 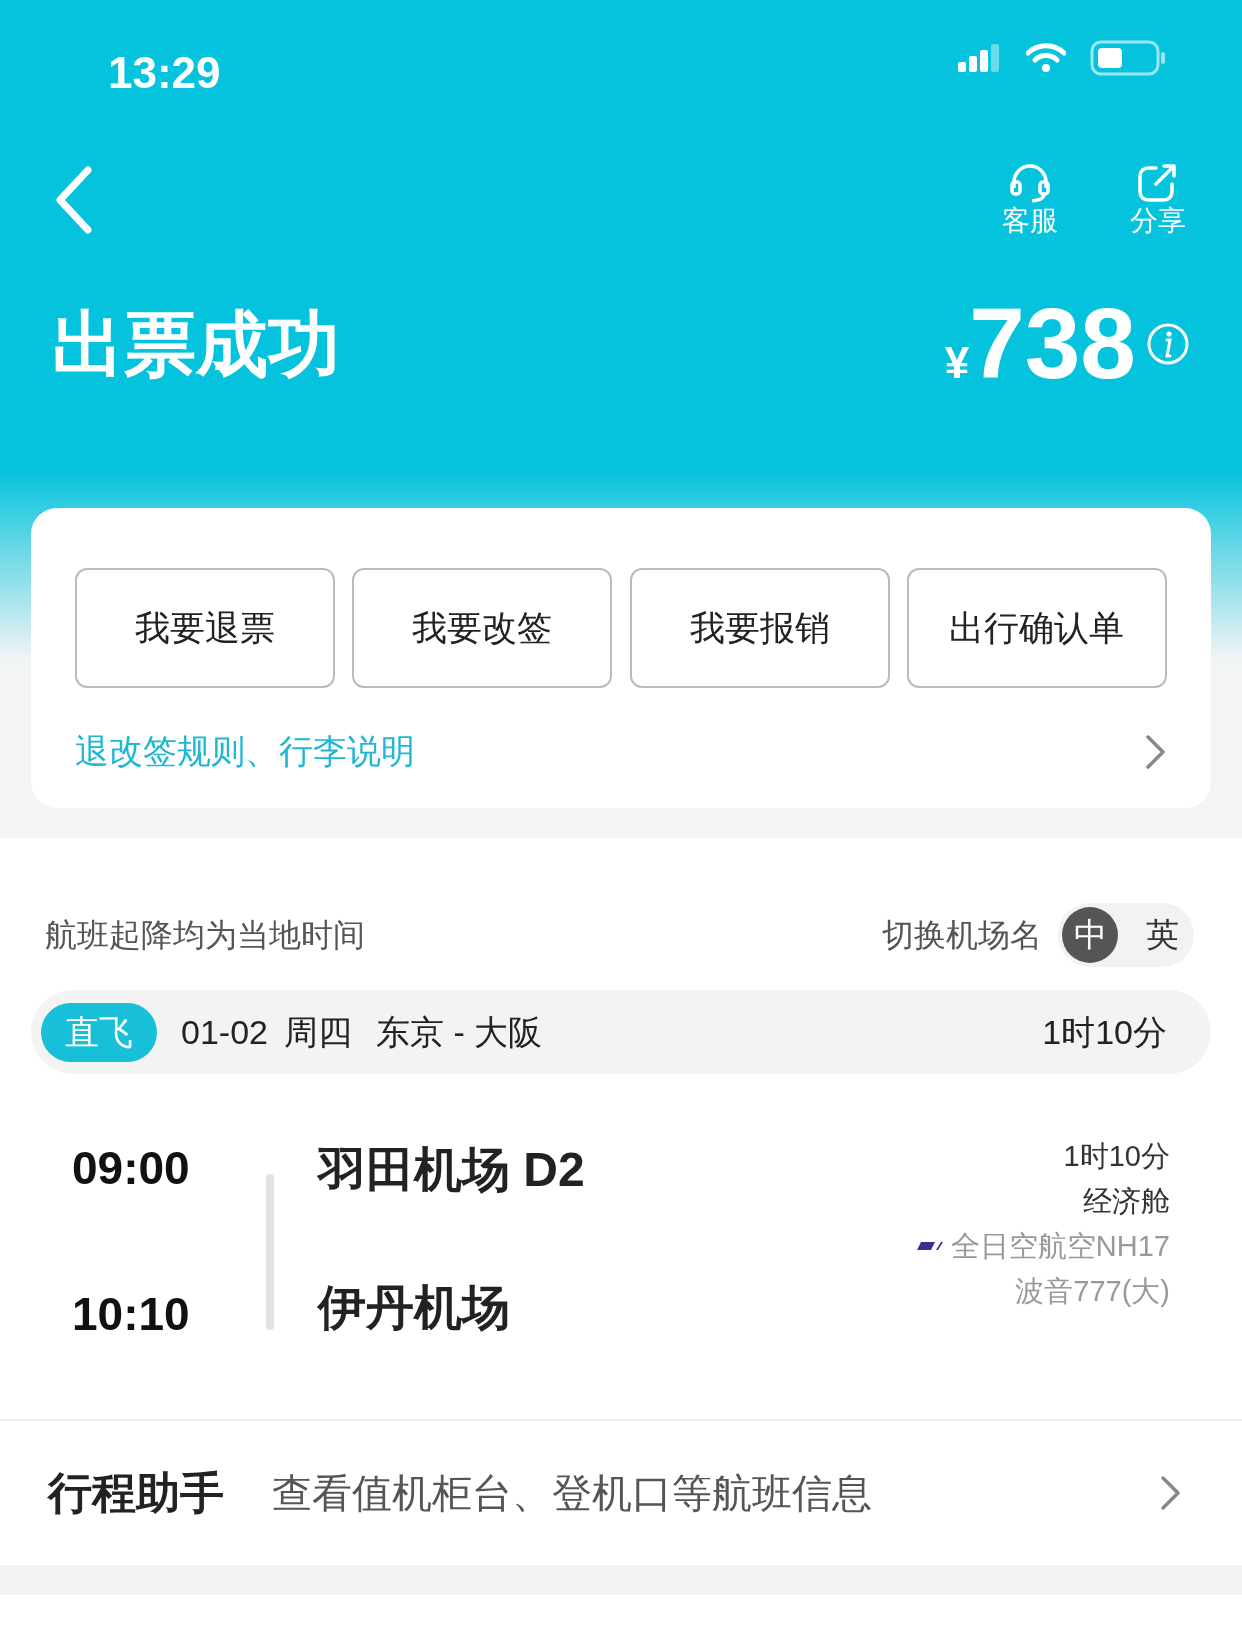 What do you see at coordinates (224, 1032) in the screenshot?
I see `flight-date: 01-02` at bounding box center [224, 1032].